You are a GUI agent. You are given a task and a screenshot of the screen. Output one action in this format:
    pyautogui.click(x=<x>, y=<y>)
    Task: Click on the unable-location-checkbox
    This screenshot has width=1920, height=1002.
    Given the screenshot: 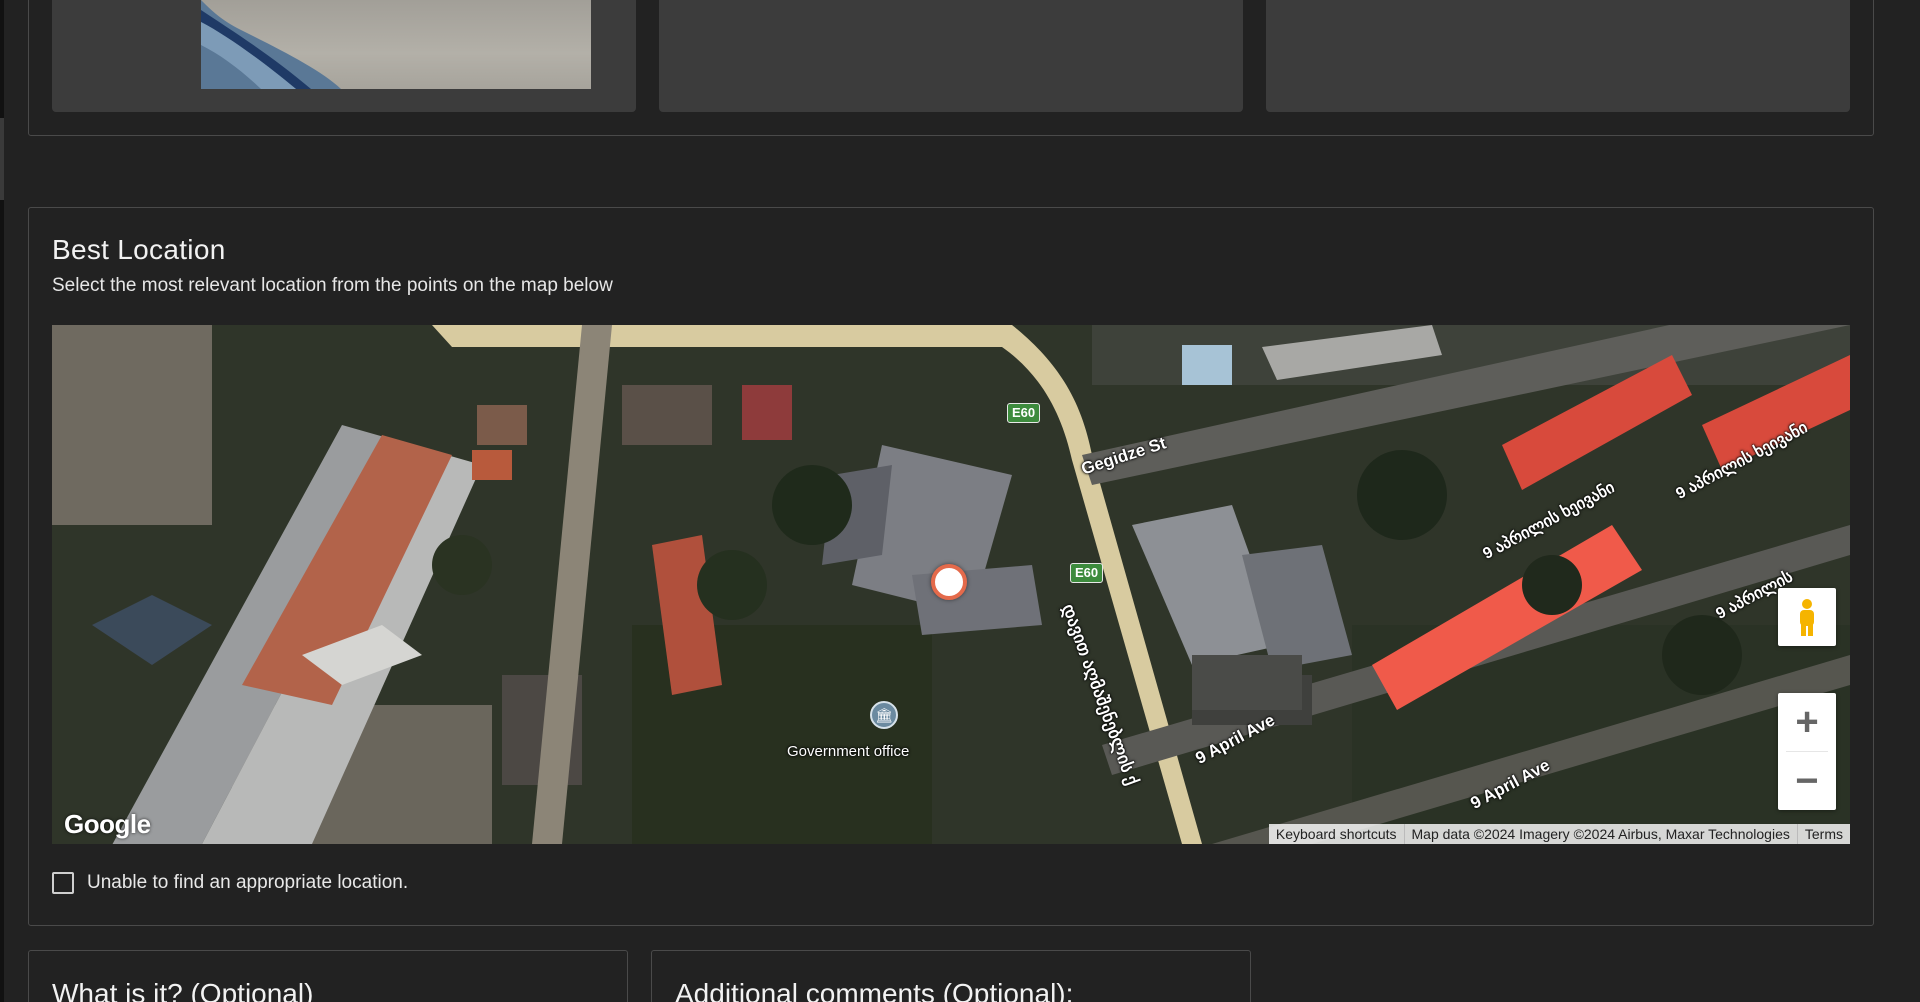 What is the action you would take?
    pyautogui.click(x=63, y=883)
    